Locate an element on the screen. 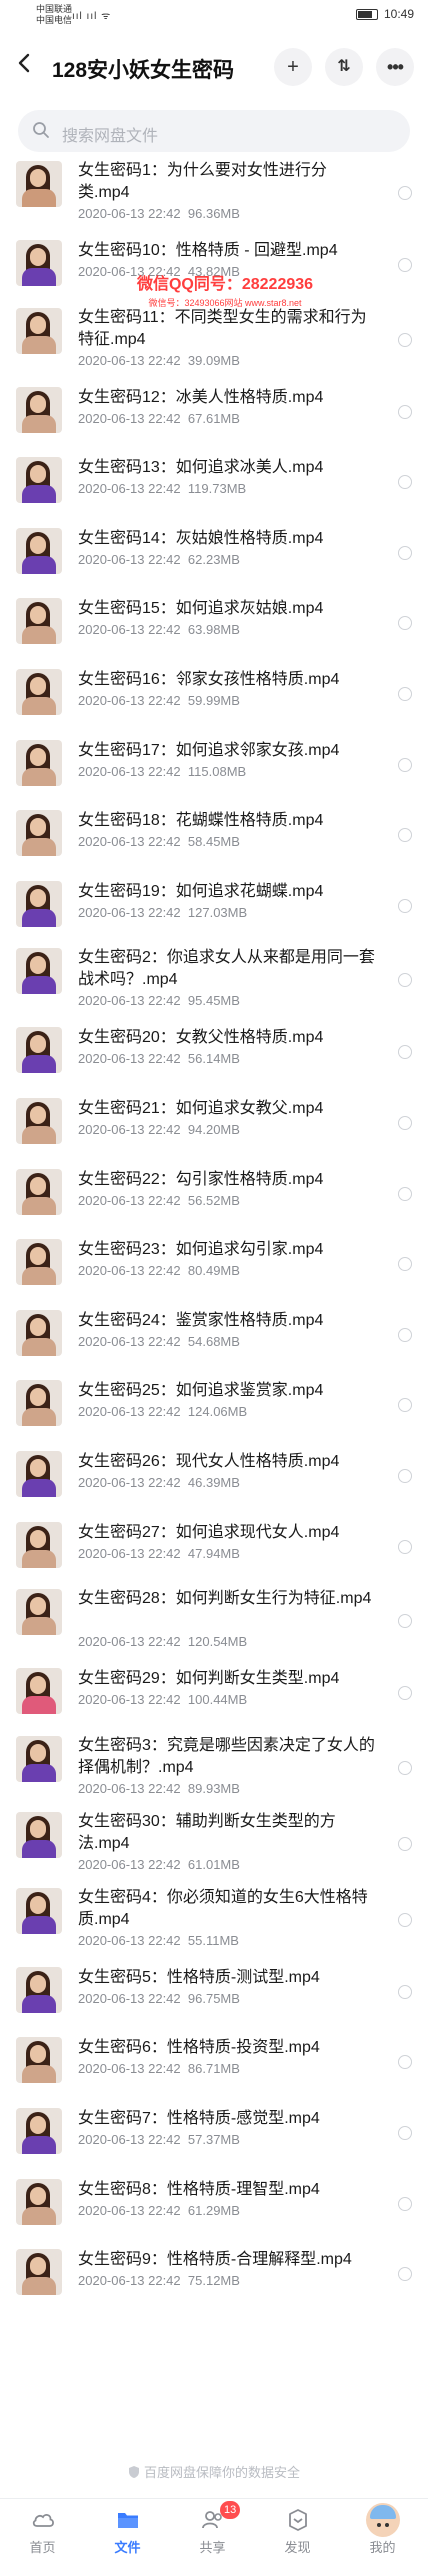 This screenshot has height=2560, width=428. file-meta: 2020-06-13 22:42 115.08MB is located at coordinates (162, 771).